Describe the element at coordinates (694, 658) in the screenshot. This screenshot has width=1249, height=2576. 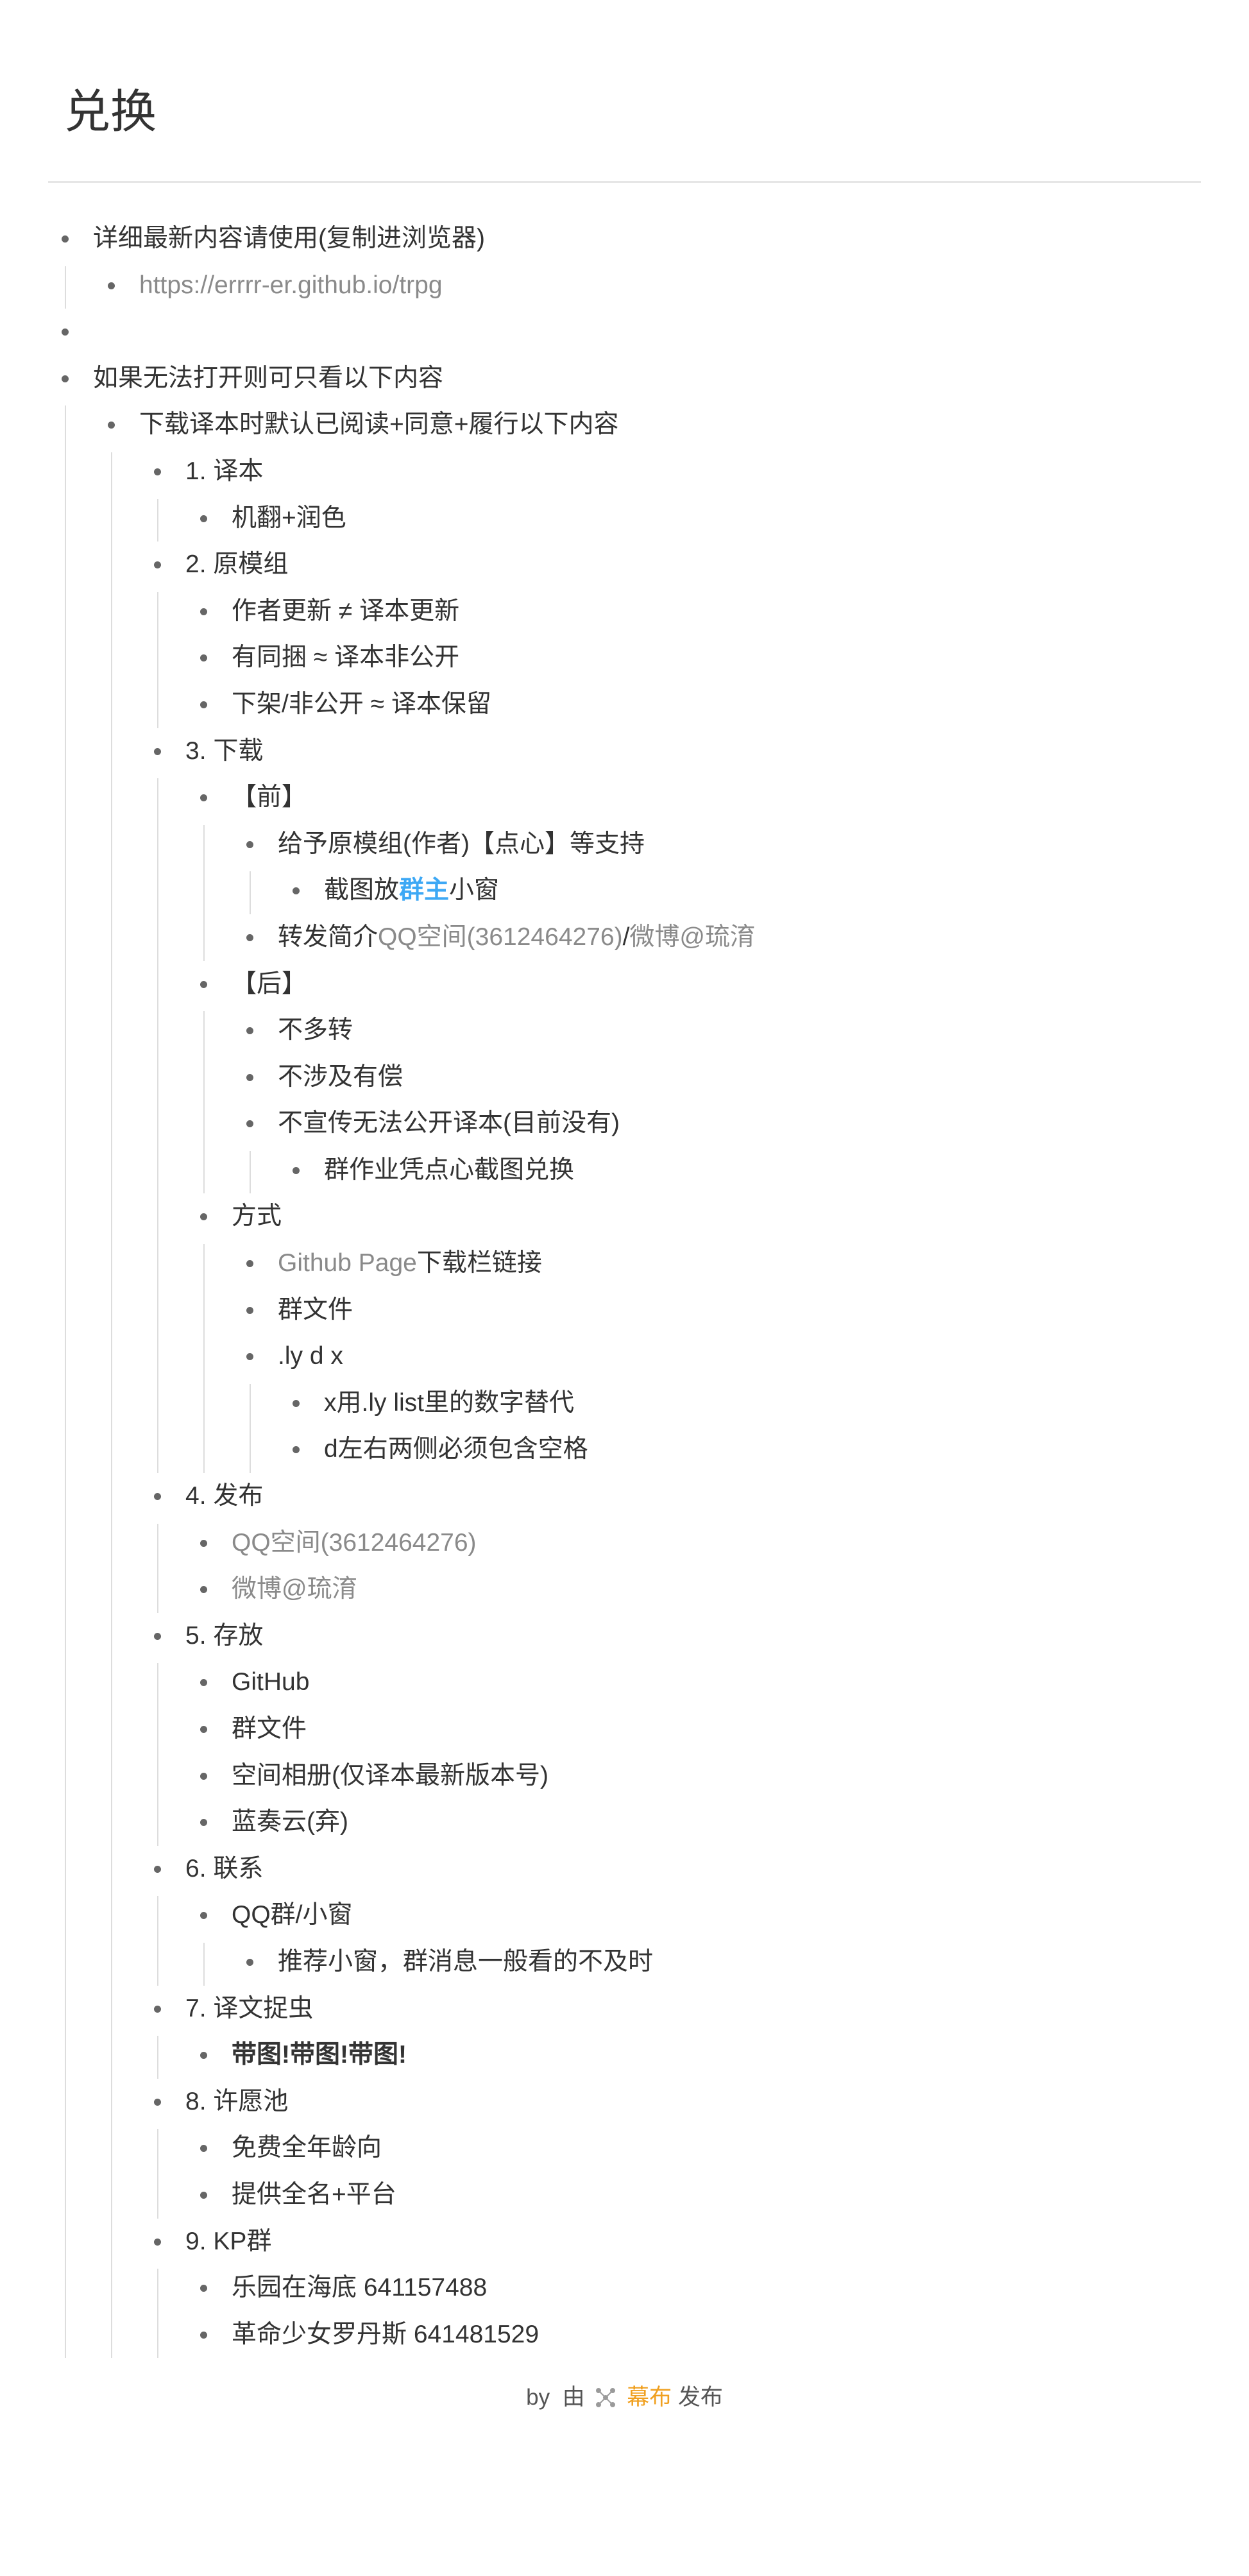
I see `outline-node: 有同捆 ≈ 译本非公开` at that location.